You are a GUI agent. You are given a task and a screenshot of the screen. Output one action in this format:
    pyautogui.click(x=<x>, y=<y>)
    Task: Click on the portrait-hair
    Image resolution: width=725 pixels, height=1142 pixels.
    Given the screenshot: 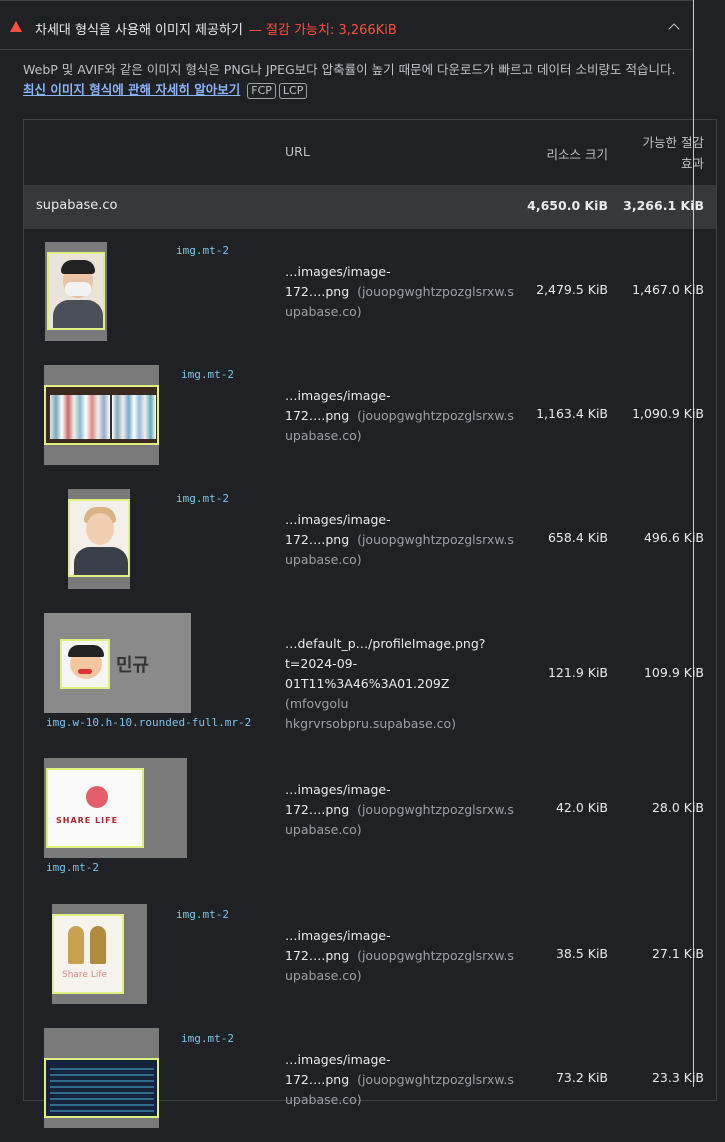 What is the action you would take?
    pyautogui.click(x=78, y=267)
    